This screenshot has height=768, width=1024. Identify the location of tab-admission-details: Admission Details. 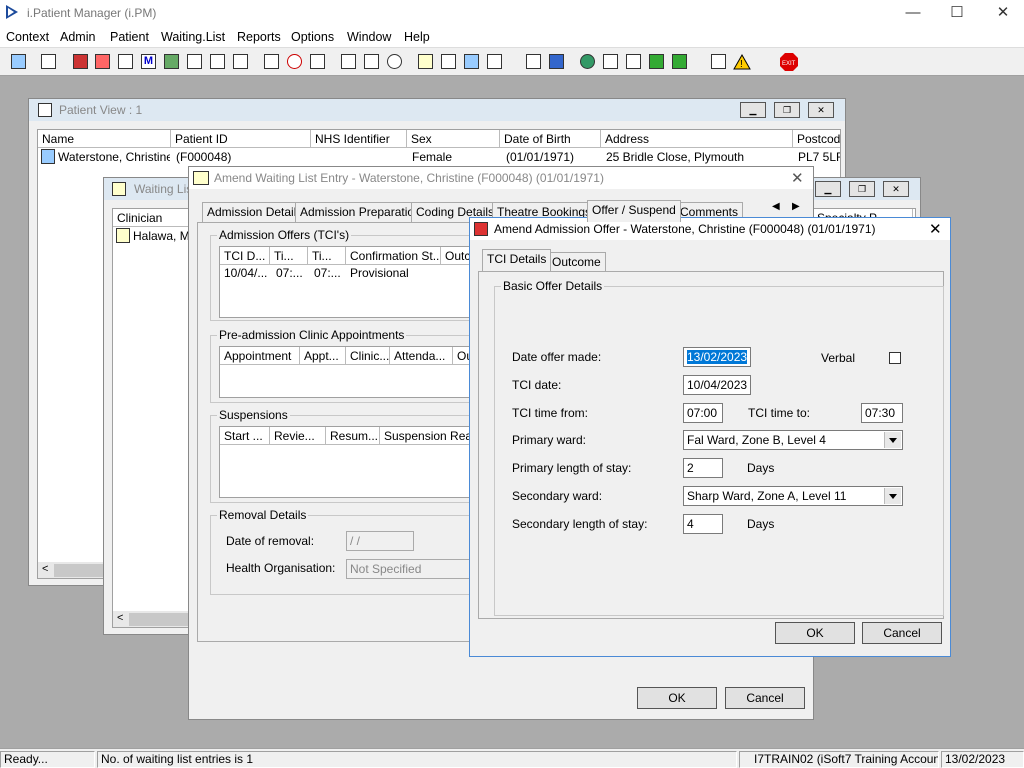
(255, 212).